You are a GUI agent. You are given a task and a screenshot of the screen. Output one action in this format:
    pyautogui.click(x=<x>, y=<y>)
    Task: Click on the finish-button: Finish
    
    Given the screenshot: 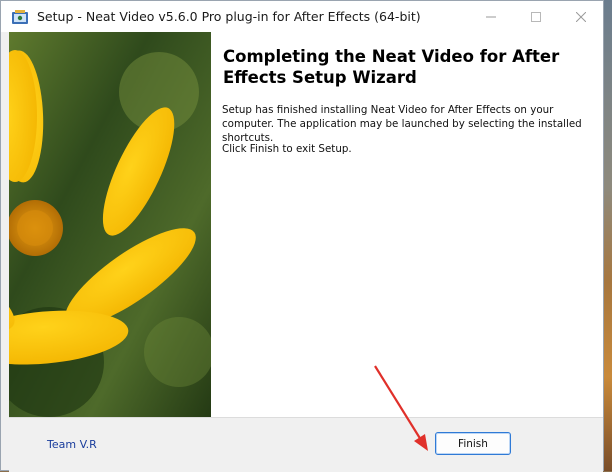 What is the action you would take?
    pyautogui.click(x=473, y=443)
    